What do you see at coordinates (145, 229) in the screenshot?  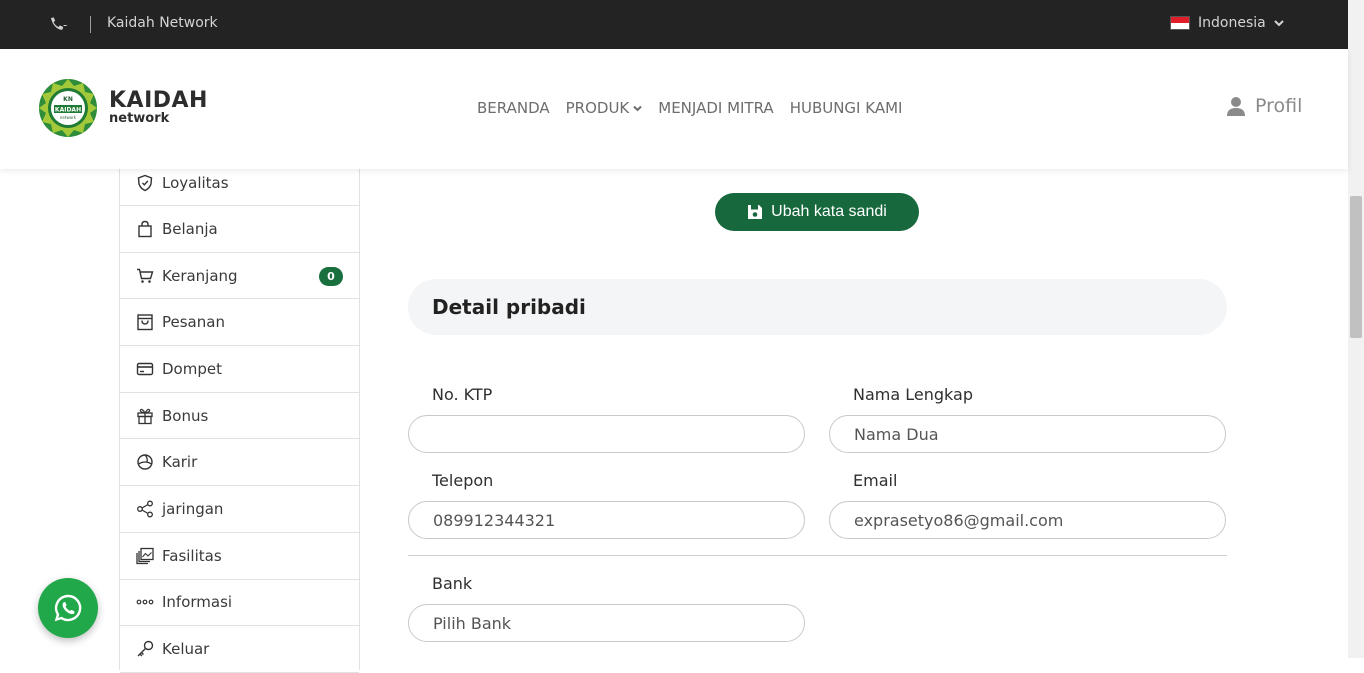 I see `shopping-bag-icon` at bounding box center [145, 229].